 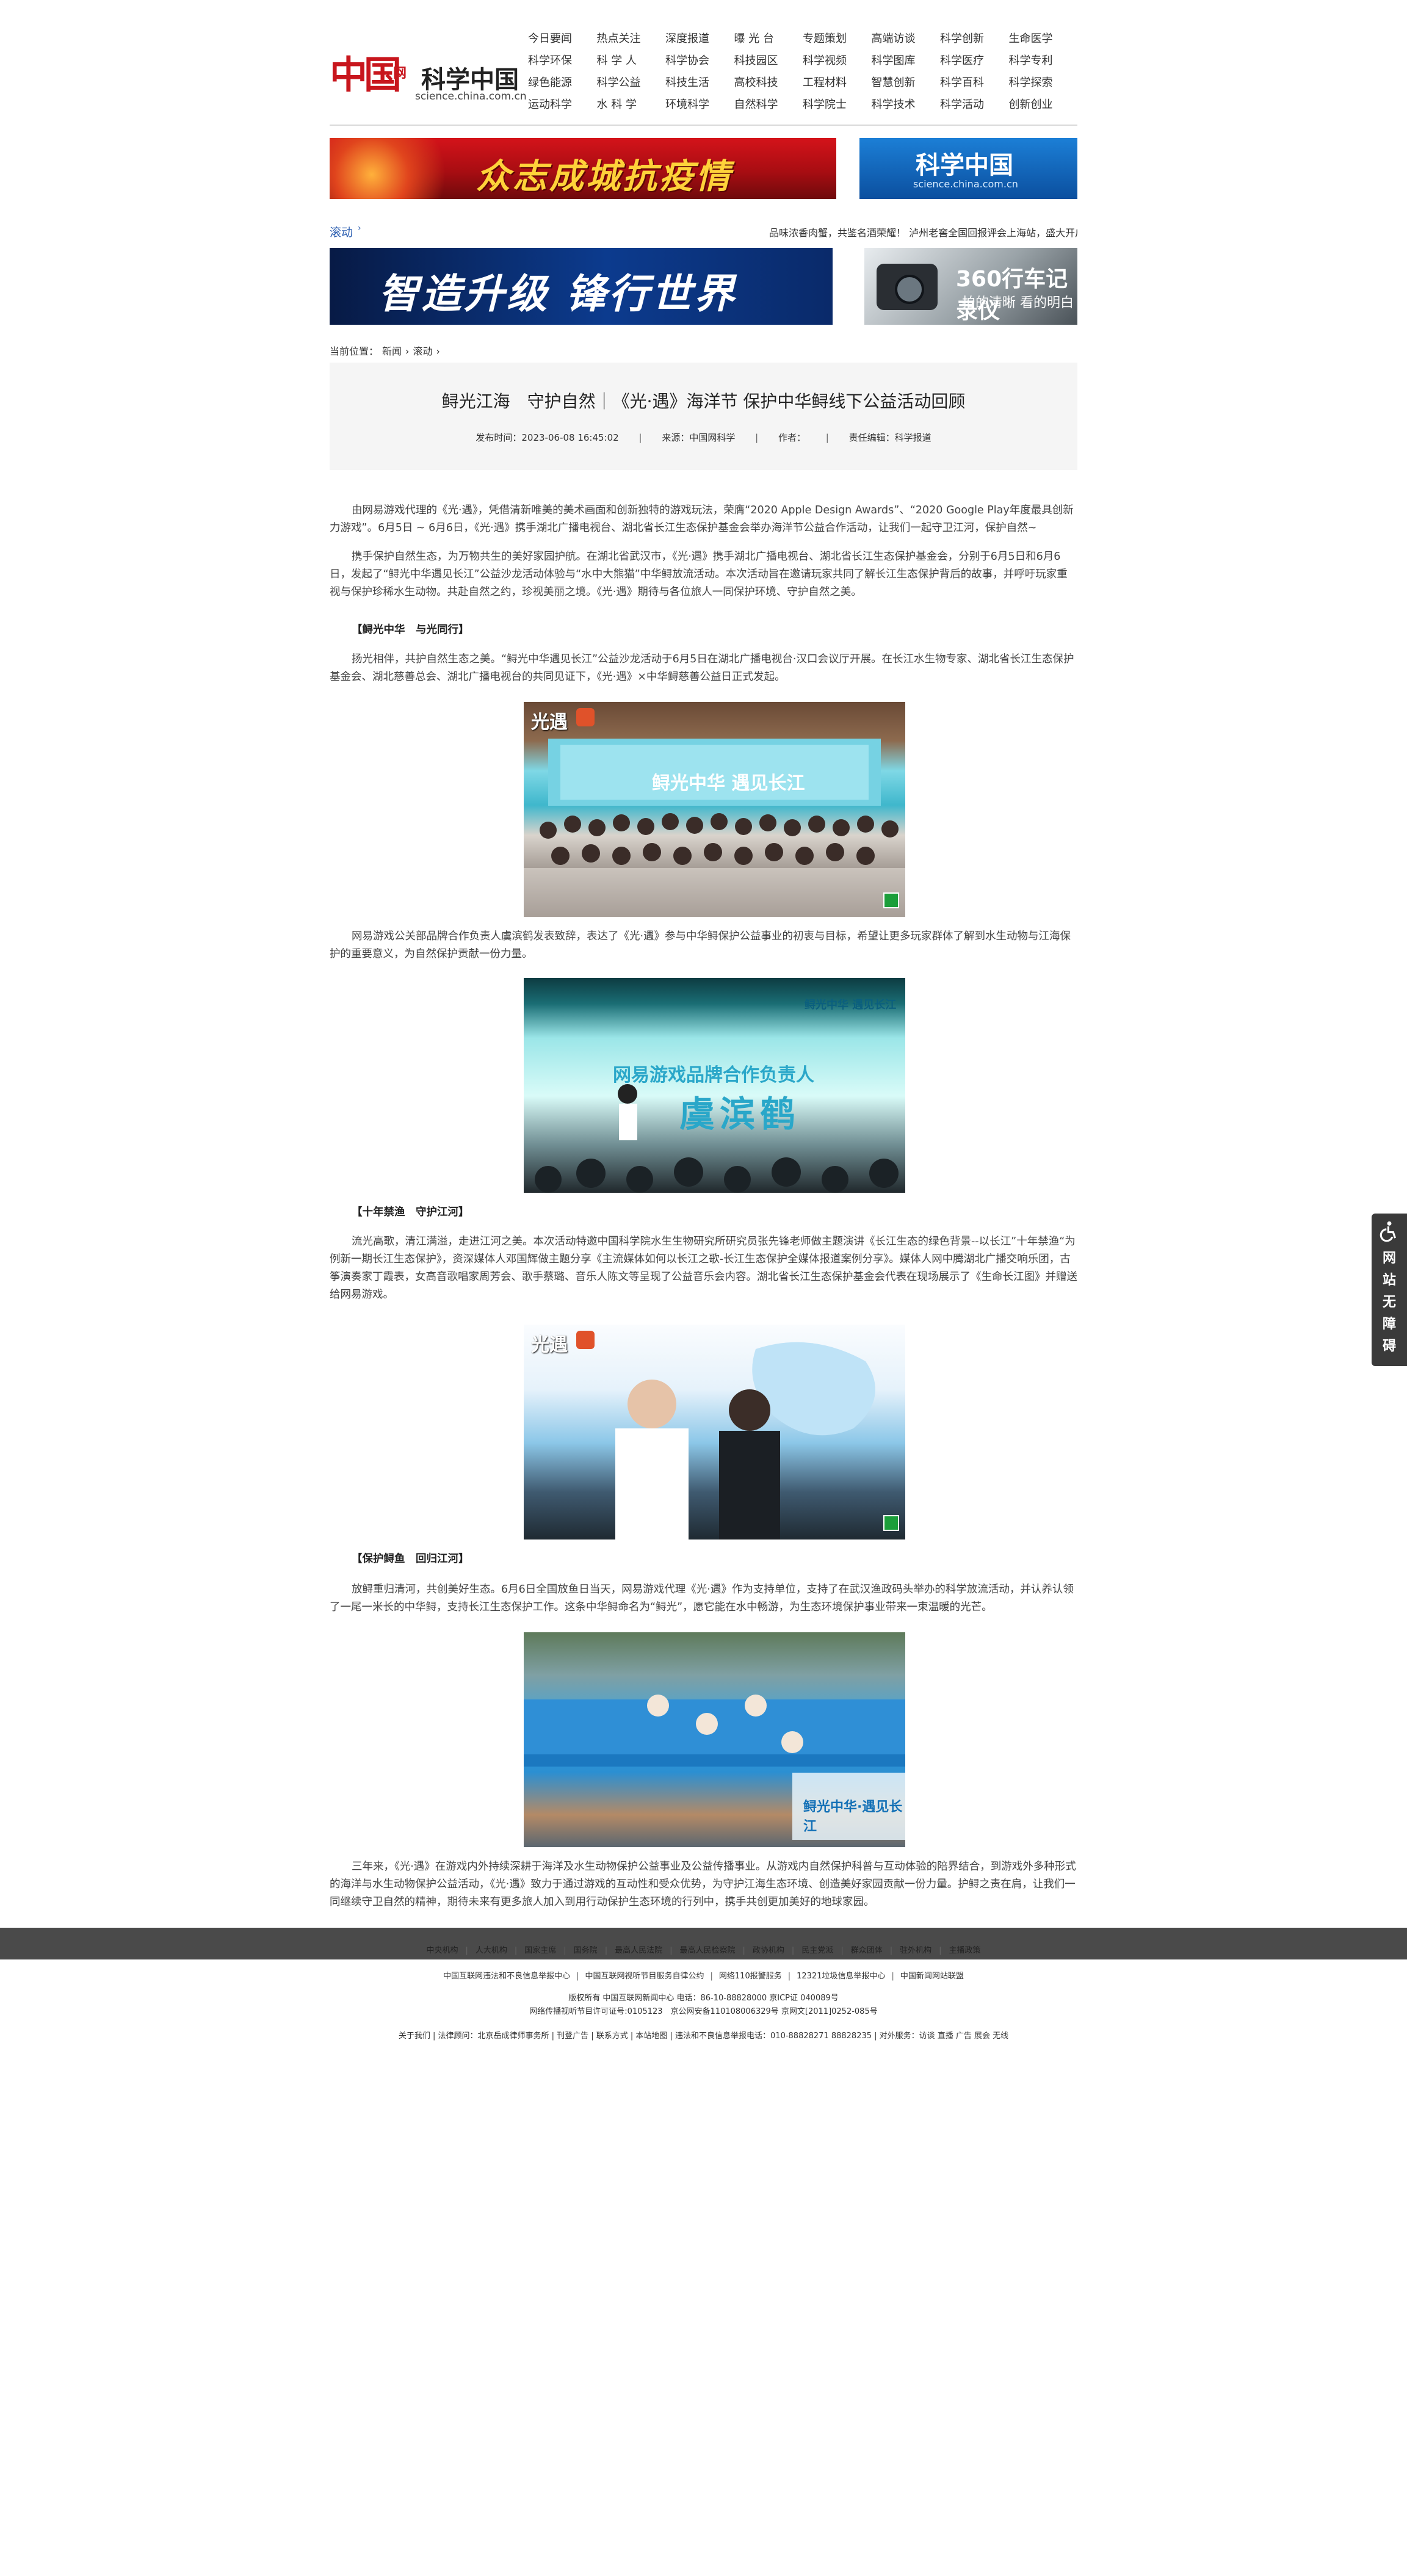 I want to click on top-nav-item: 高端访谈, so click(x=906, y=39).